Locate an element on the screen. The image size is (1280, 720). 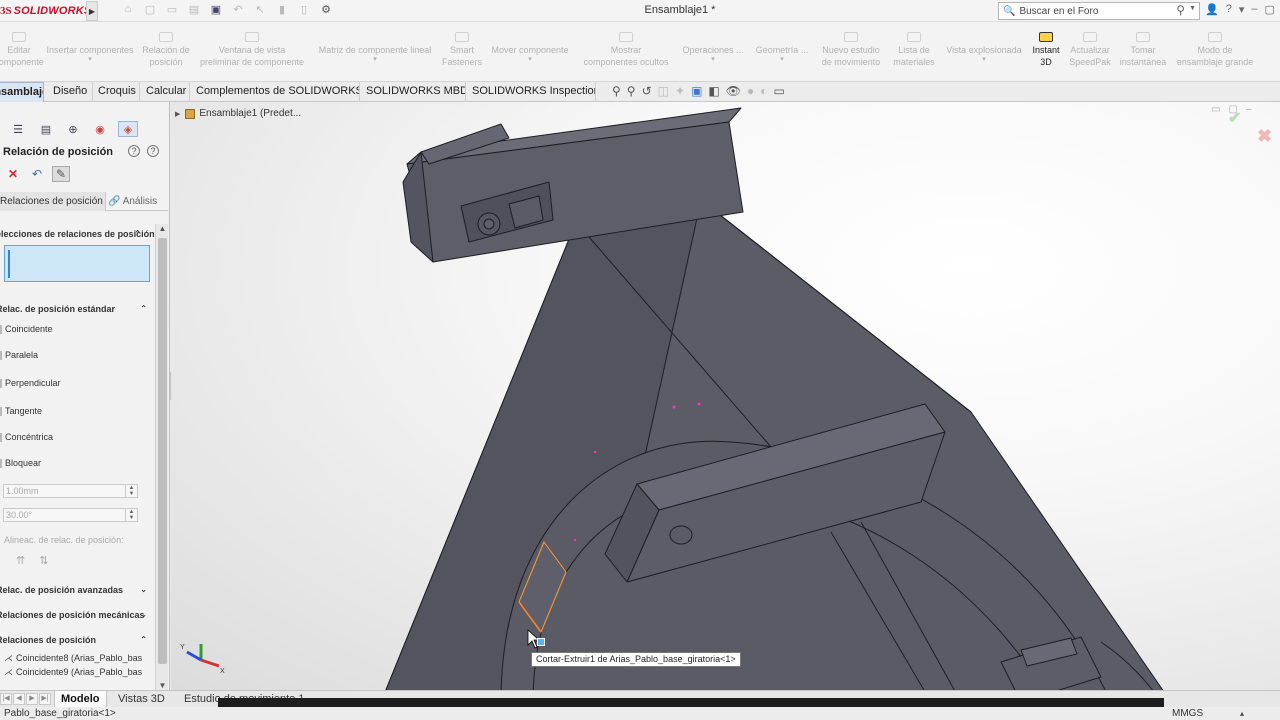
unit-system: MMGS is located at coordinates (1187, 713).